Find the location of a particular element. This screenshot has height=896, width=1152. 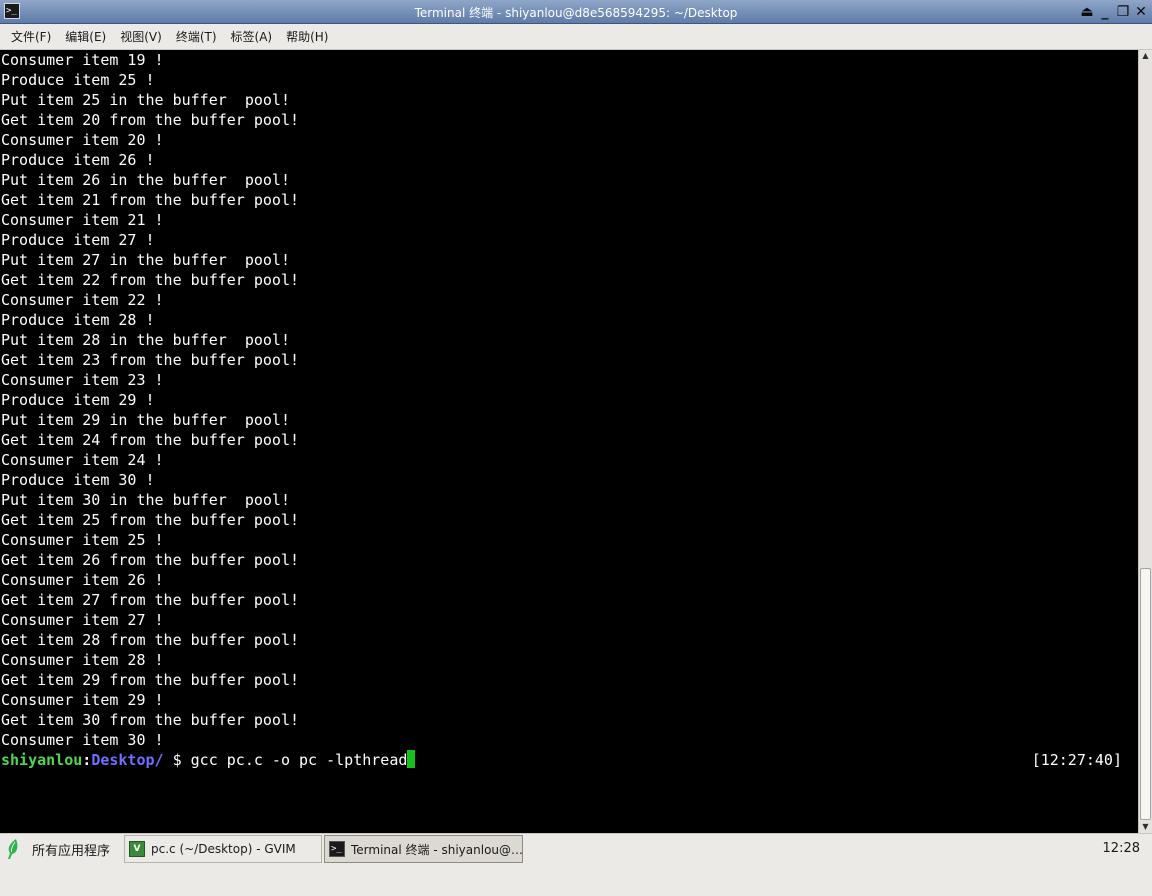

output-line: Put item 26 in the buffer pool! is located at coordinates (145, 180).